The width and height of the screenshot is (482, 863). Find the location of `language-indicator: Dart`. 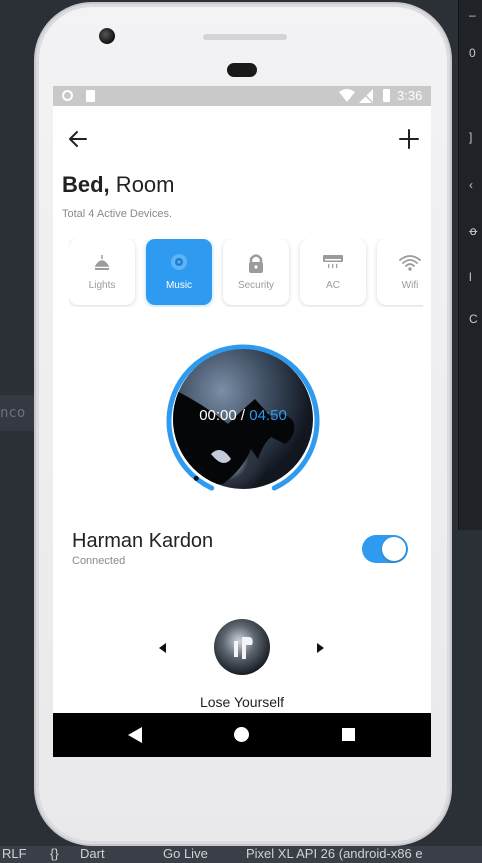

language-indicator: Dart is located at coordinates (92, 853).